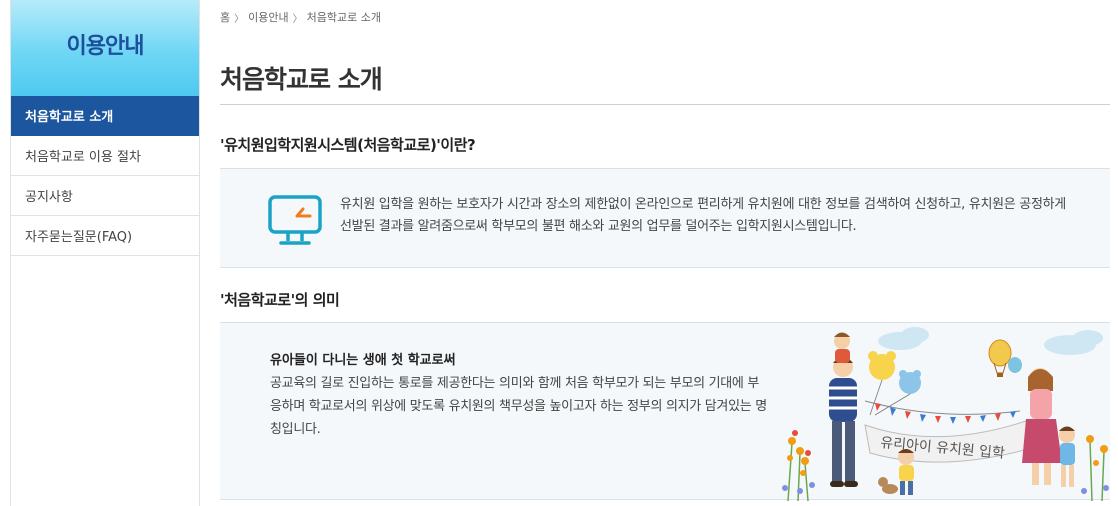 This screenshot has width=1118, height=506. What do you see at coordinates (225, 17) in the screenshot?
I see `breadcrumb-home: 홈` at bounding box center [225, 17].